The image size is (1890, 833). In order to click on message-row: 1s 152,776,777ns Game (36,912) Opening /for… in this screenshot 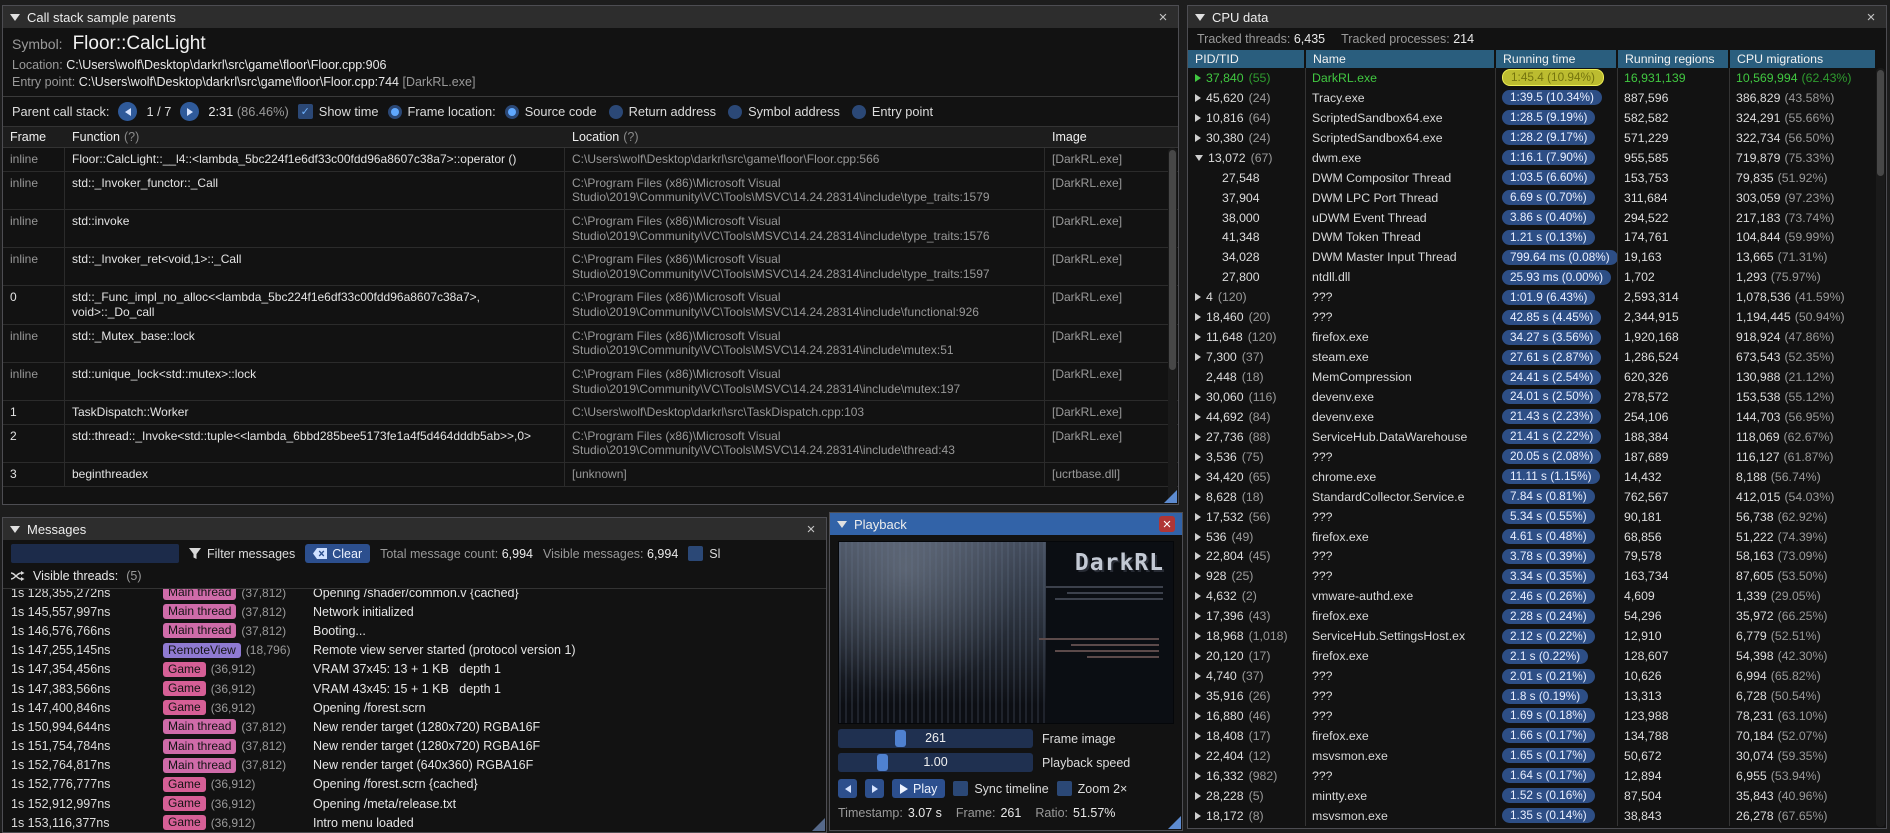, I will do `click(414, 784)`.